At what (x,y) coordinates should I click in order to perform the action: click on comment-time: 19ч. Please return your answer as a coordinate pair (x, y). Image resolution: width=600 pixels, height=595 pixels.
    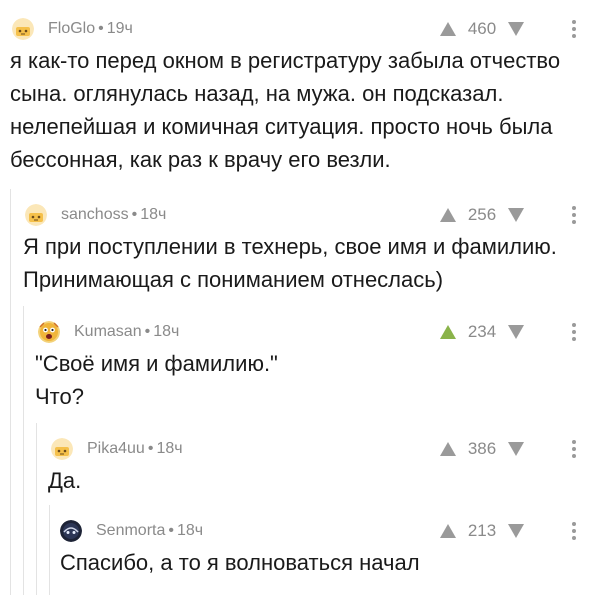
    Looking at the image, I should click on (119, 28).